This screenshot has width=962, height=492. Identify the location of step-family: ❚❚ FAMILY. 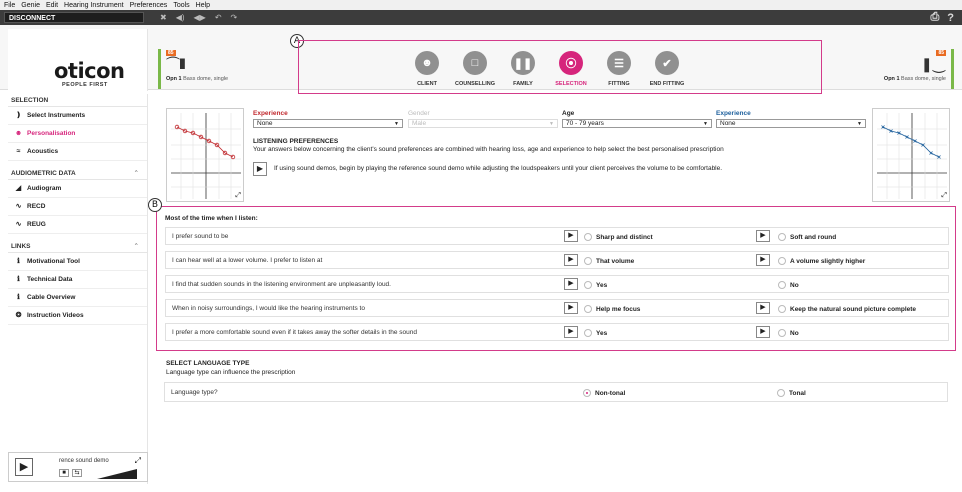
(523, 69).